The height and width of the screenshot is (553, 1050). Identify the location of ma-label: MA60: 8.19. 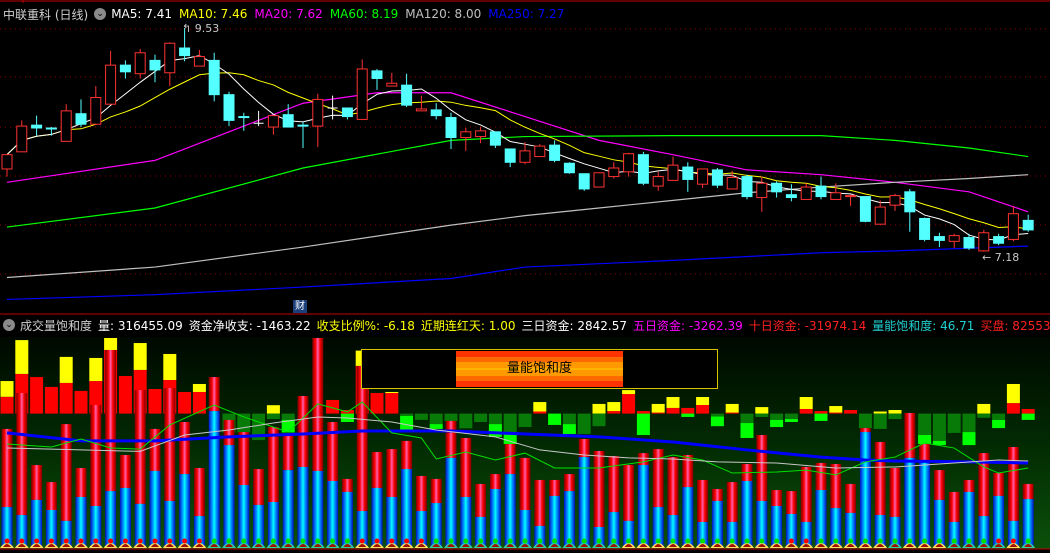
(364, 14).